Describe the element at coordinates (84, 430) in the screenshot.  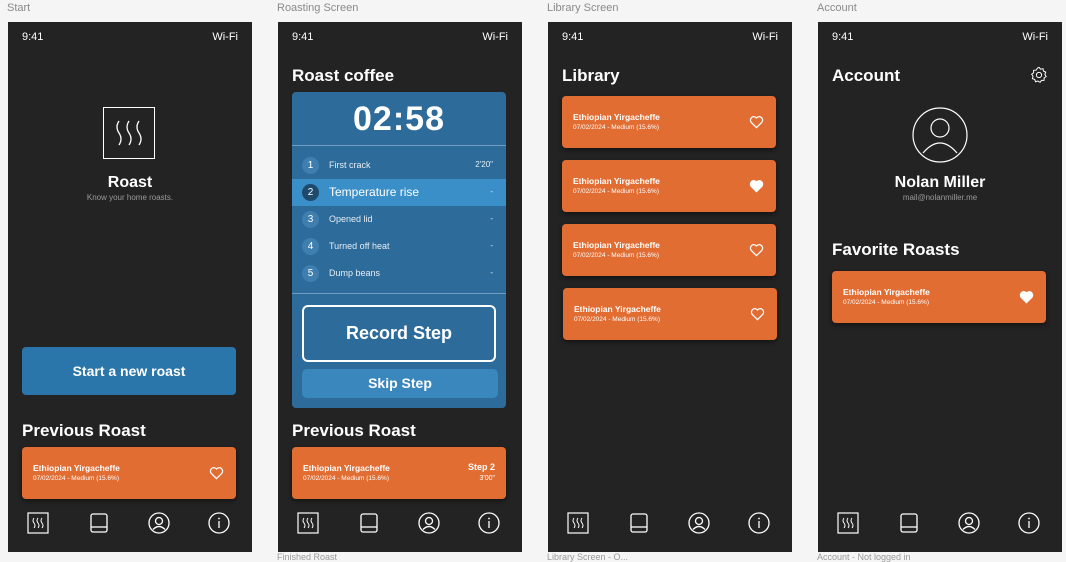
I see `previous-roast-heading: Previous Roast` at that location.